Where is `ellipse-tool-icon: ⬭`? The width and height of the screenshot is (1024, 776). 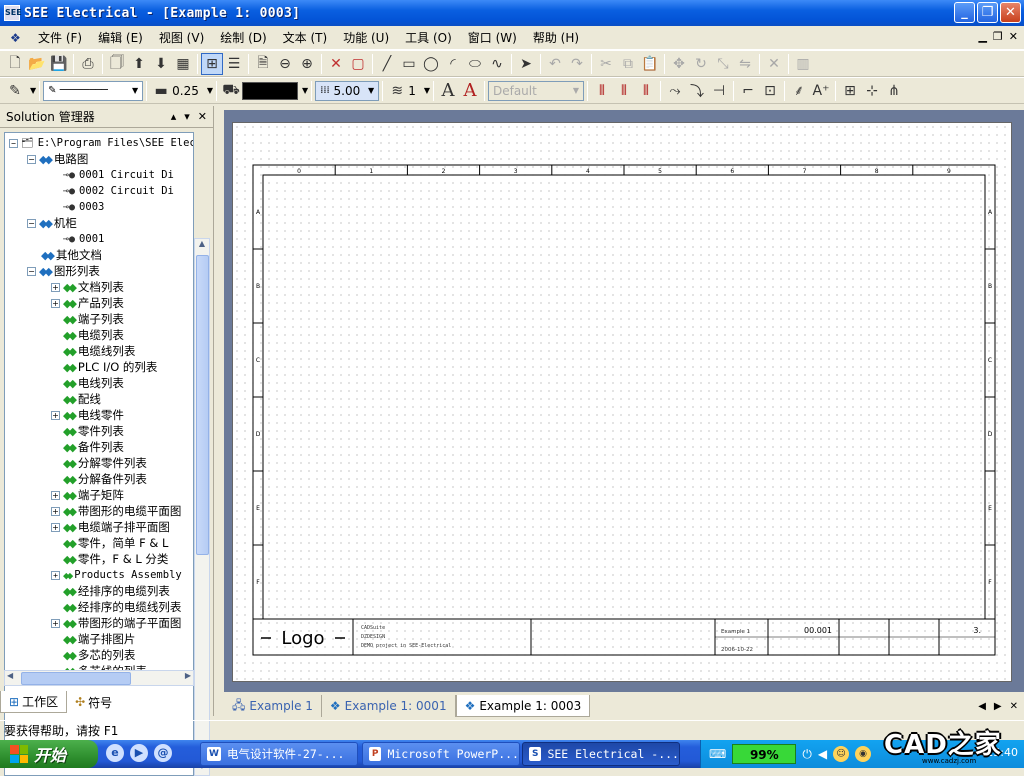 ellipse-tool-icon: ⬭ is located at coordinates (475, 64).